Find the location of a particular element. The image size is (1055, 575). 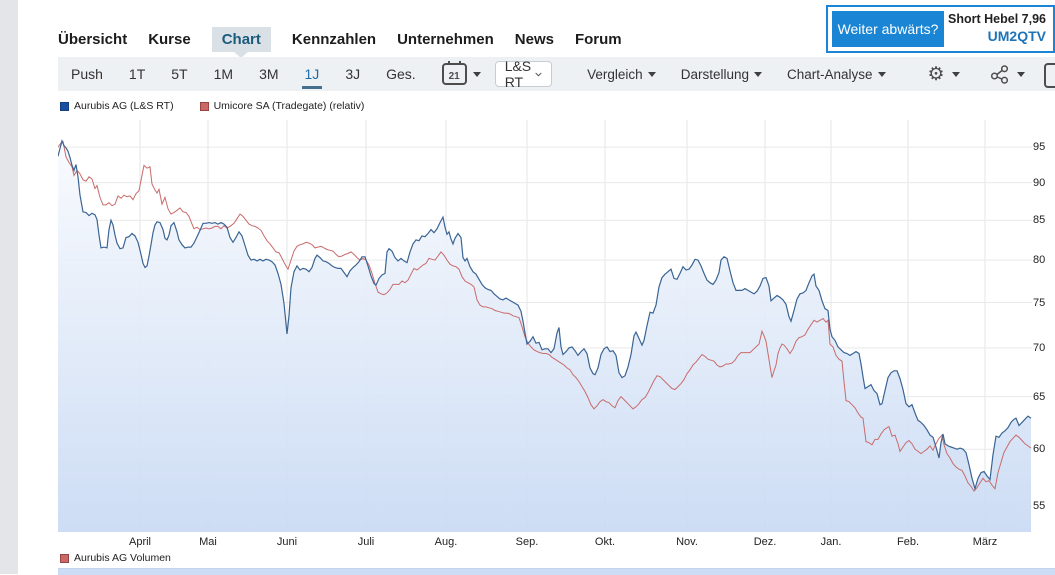

x-tick-label: Mai is located at coordinates (208, 542).